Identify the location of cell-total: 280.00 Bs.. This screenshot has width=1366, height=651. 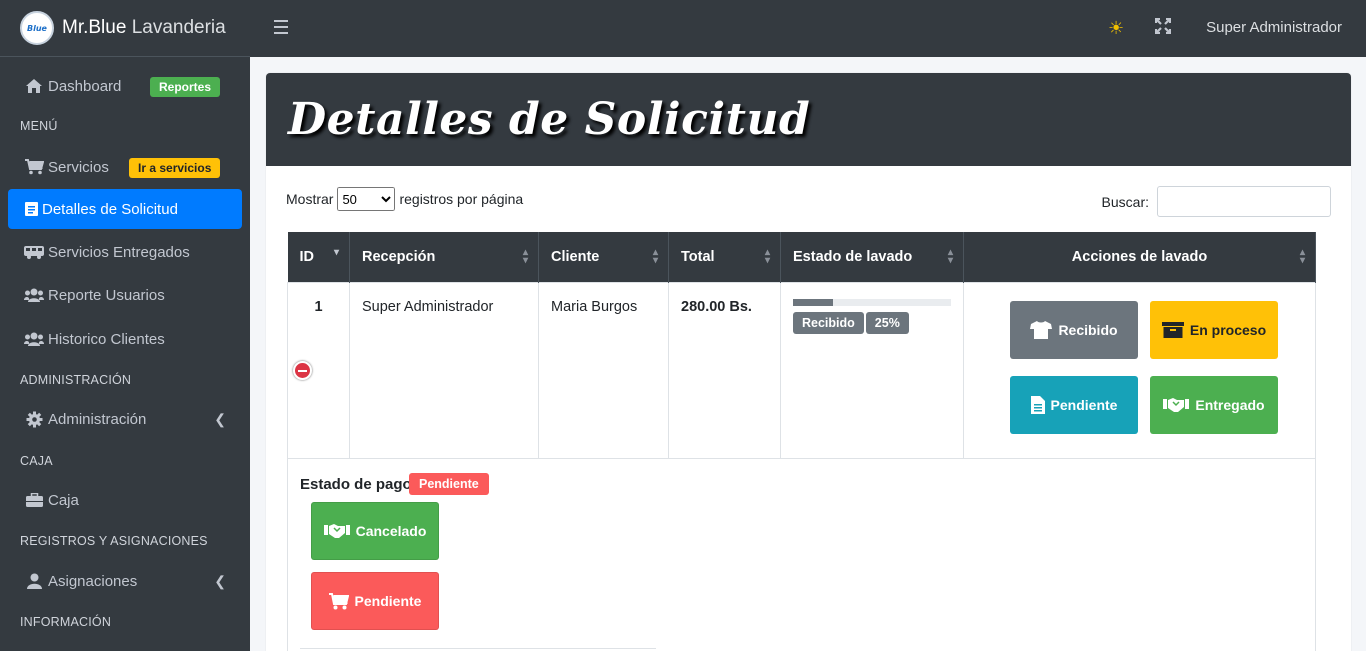
(724, 370).